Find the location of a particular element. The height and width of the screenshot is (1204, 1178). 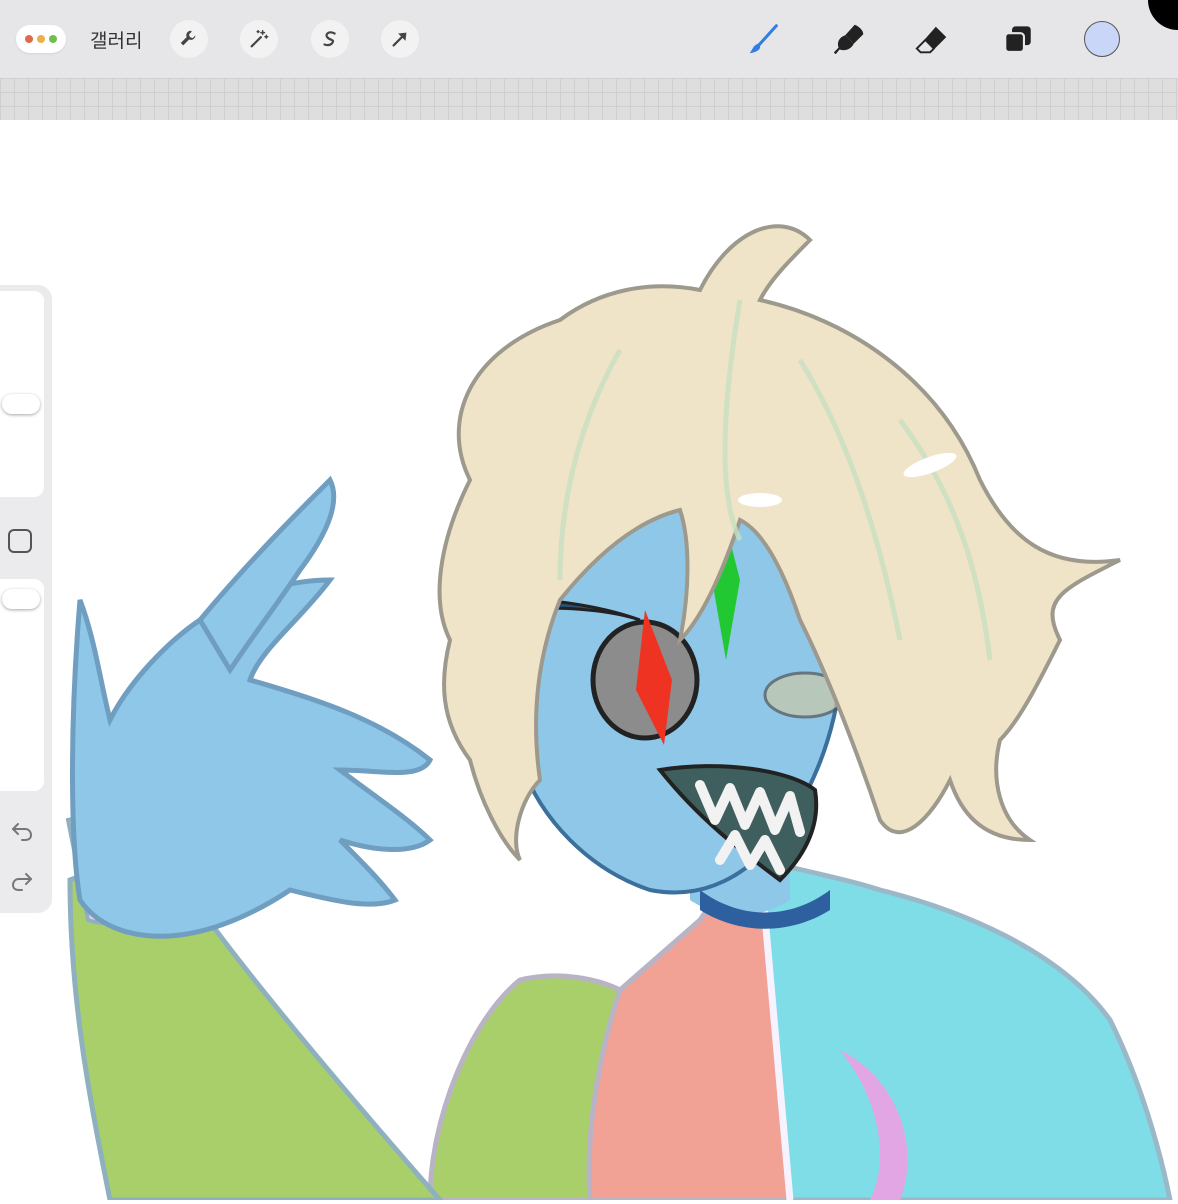

jacket-left is located at coordinates (525, 1088).